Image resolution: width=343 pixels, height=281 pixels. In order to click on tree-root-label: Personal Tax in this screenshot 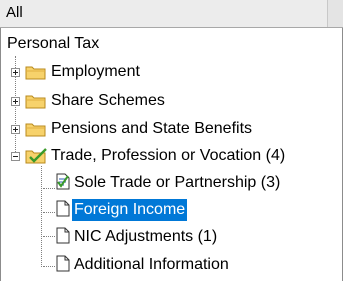, I will do `click(53, 43)`.